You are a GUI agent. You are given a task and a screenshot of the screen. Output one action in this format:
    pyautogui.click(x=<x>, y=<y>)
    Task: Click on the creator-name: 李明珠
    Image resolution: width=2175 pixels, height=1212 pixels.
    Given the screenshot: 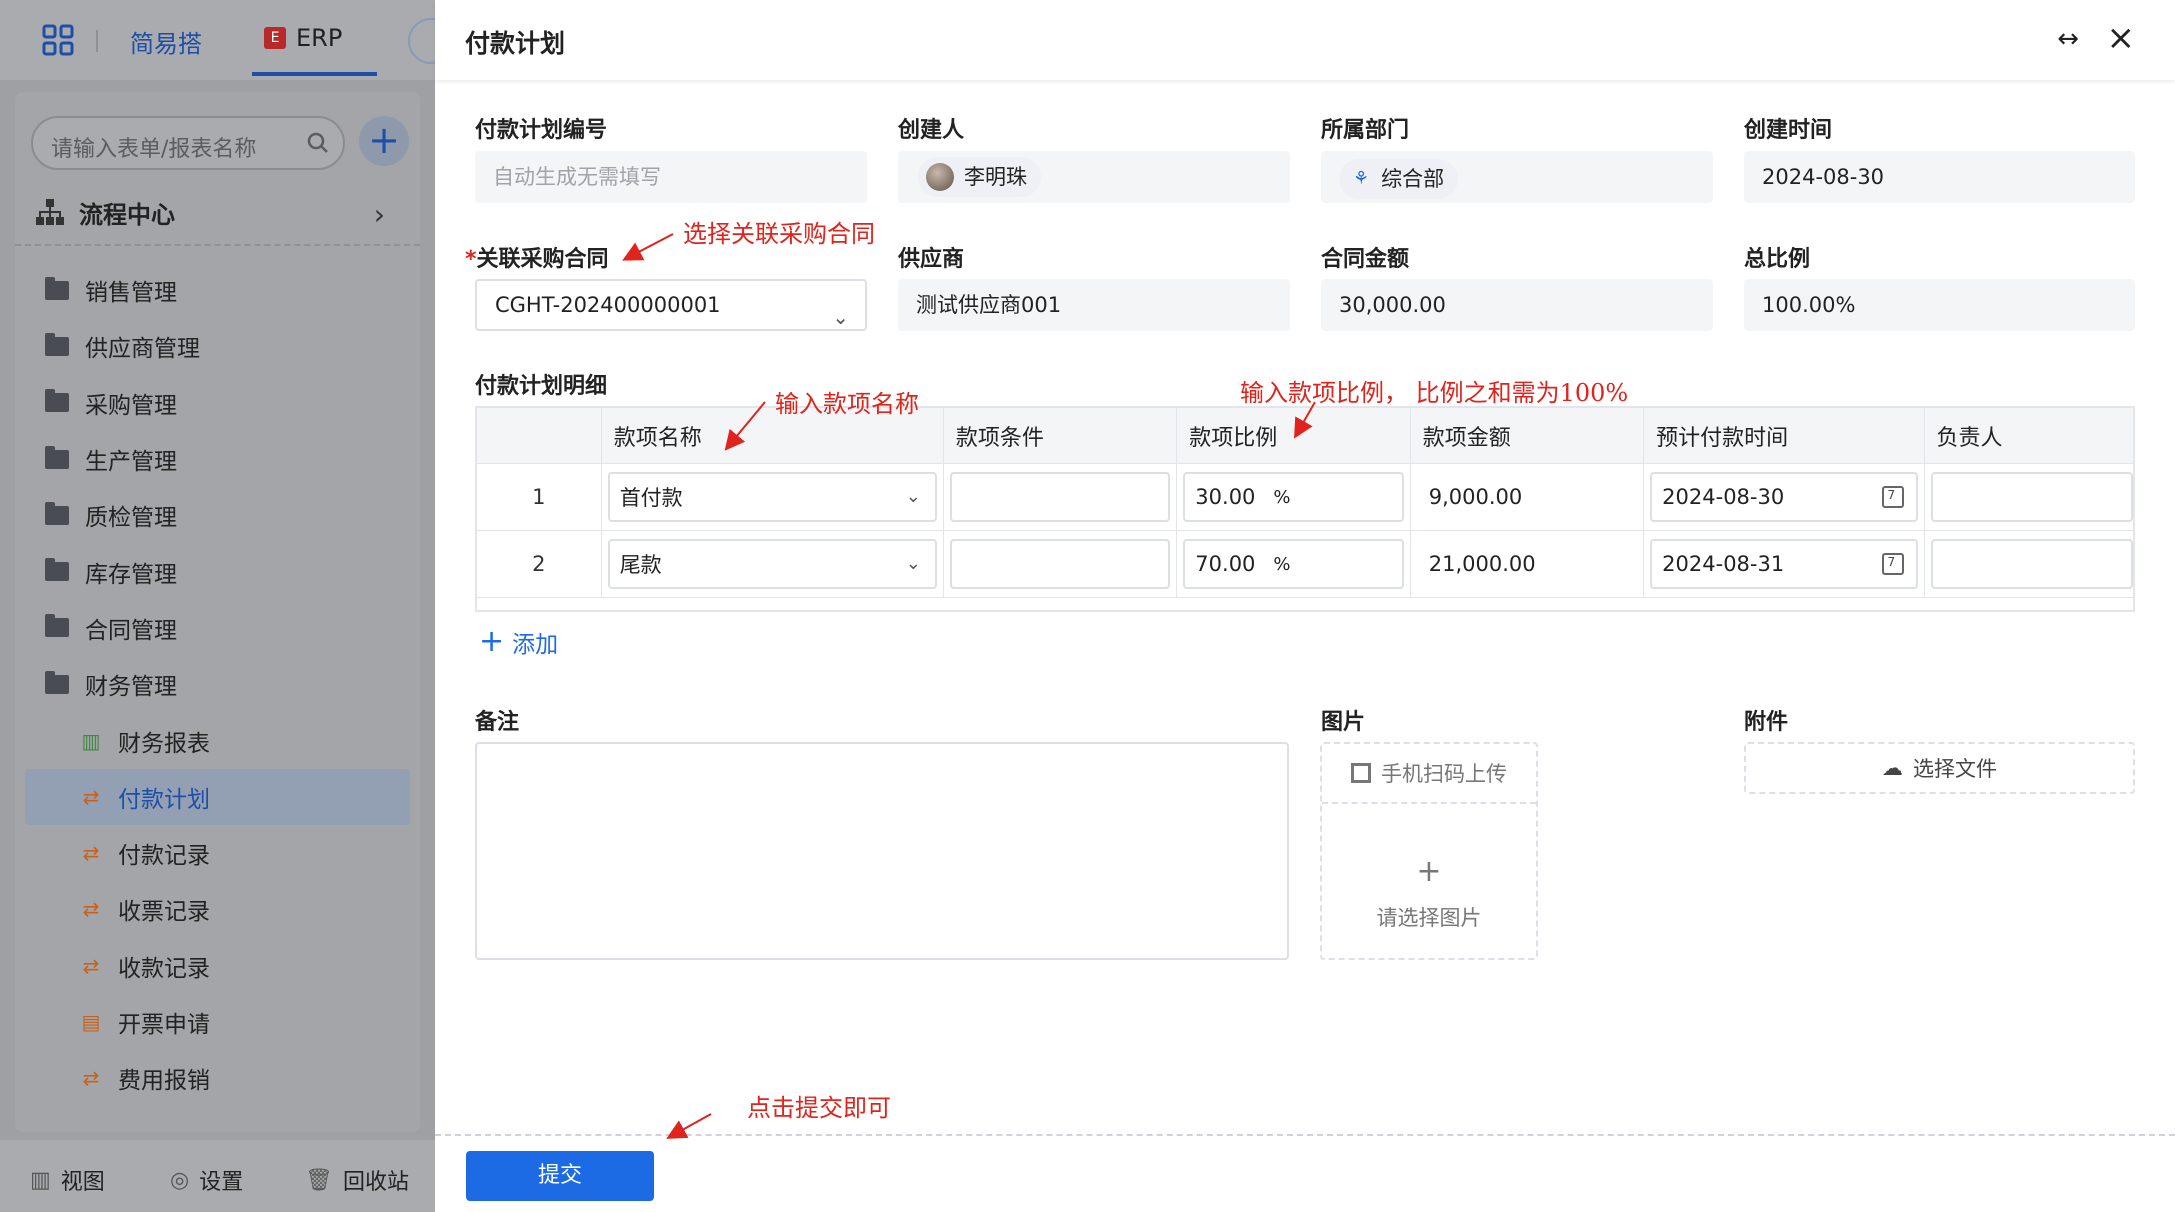 What is the action you would take?
    pyautogui.click(x=995, y=177)
    